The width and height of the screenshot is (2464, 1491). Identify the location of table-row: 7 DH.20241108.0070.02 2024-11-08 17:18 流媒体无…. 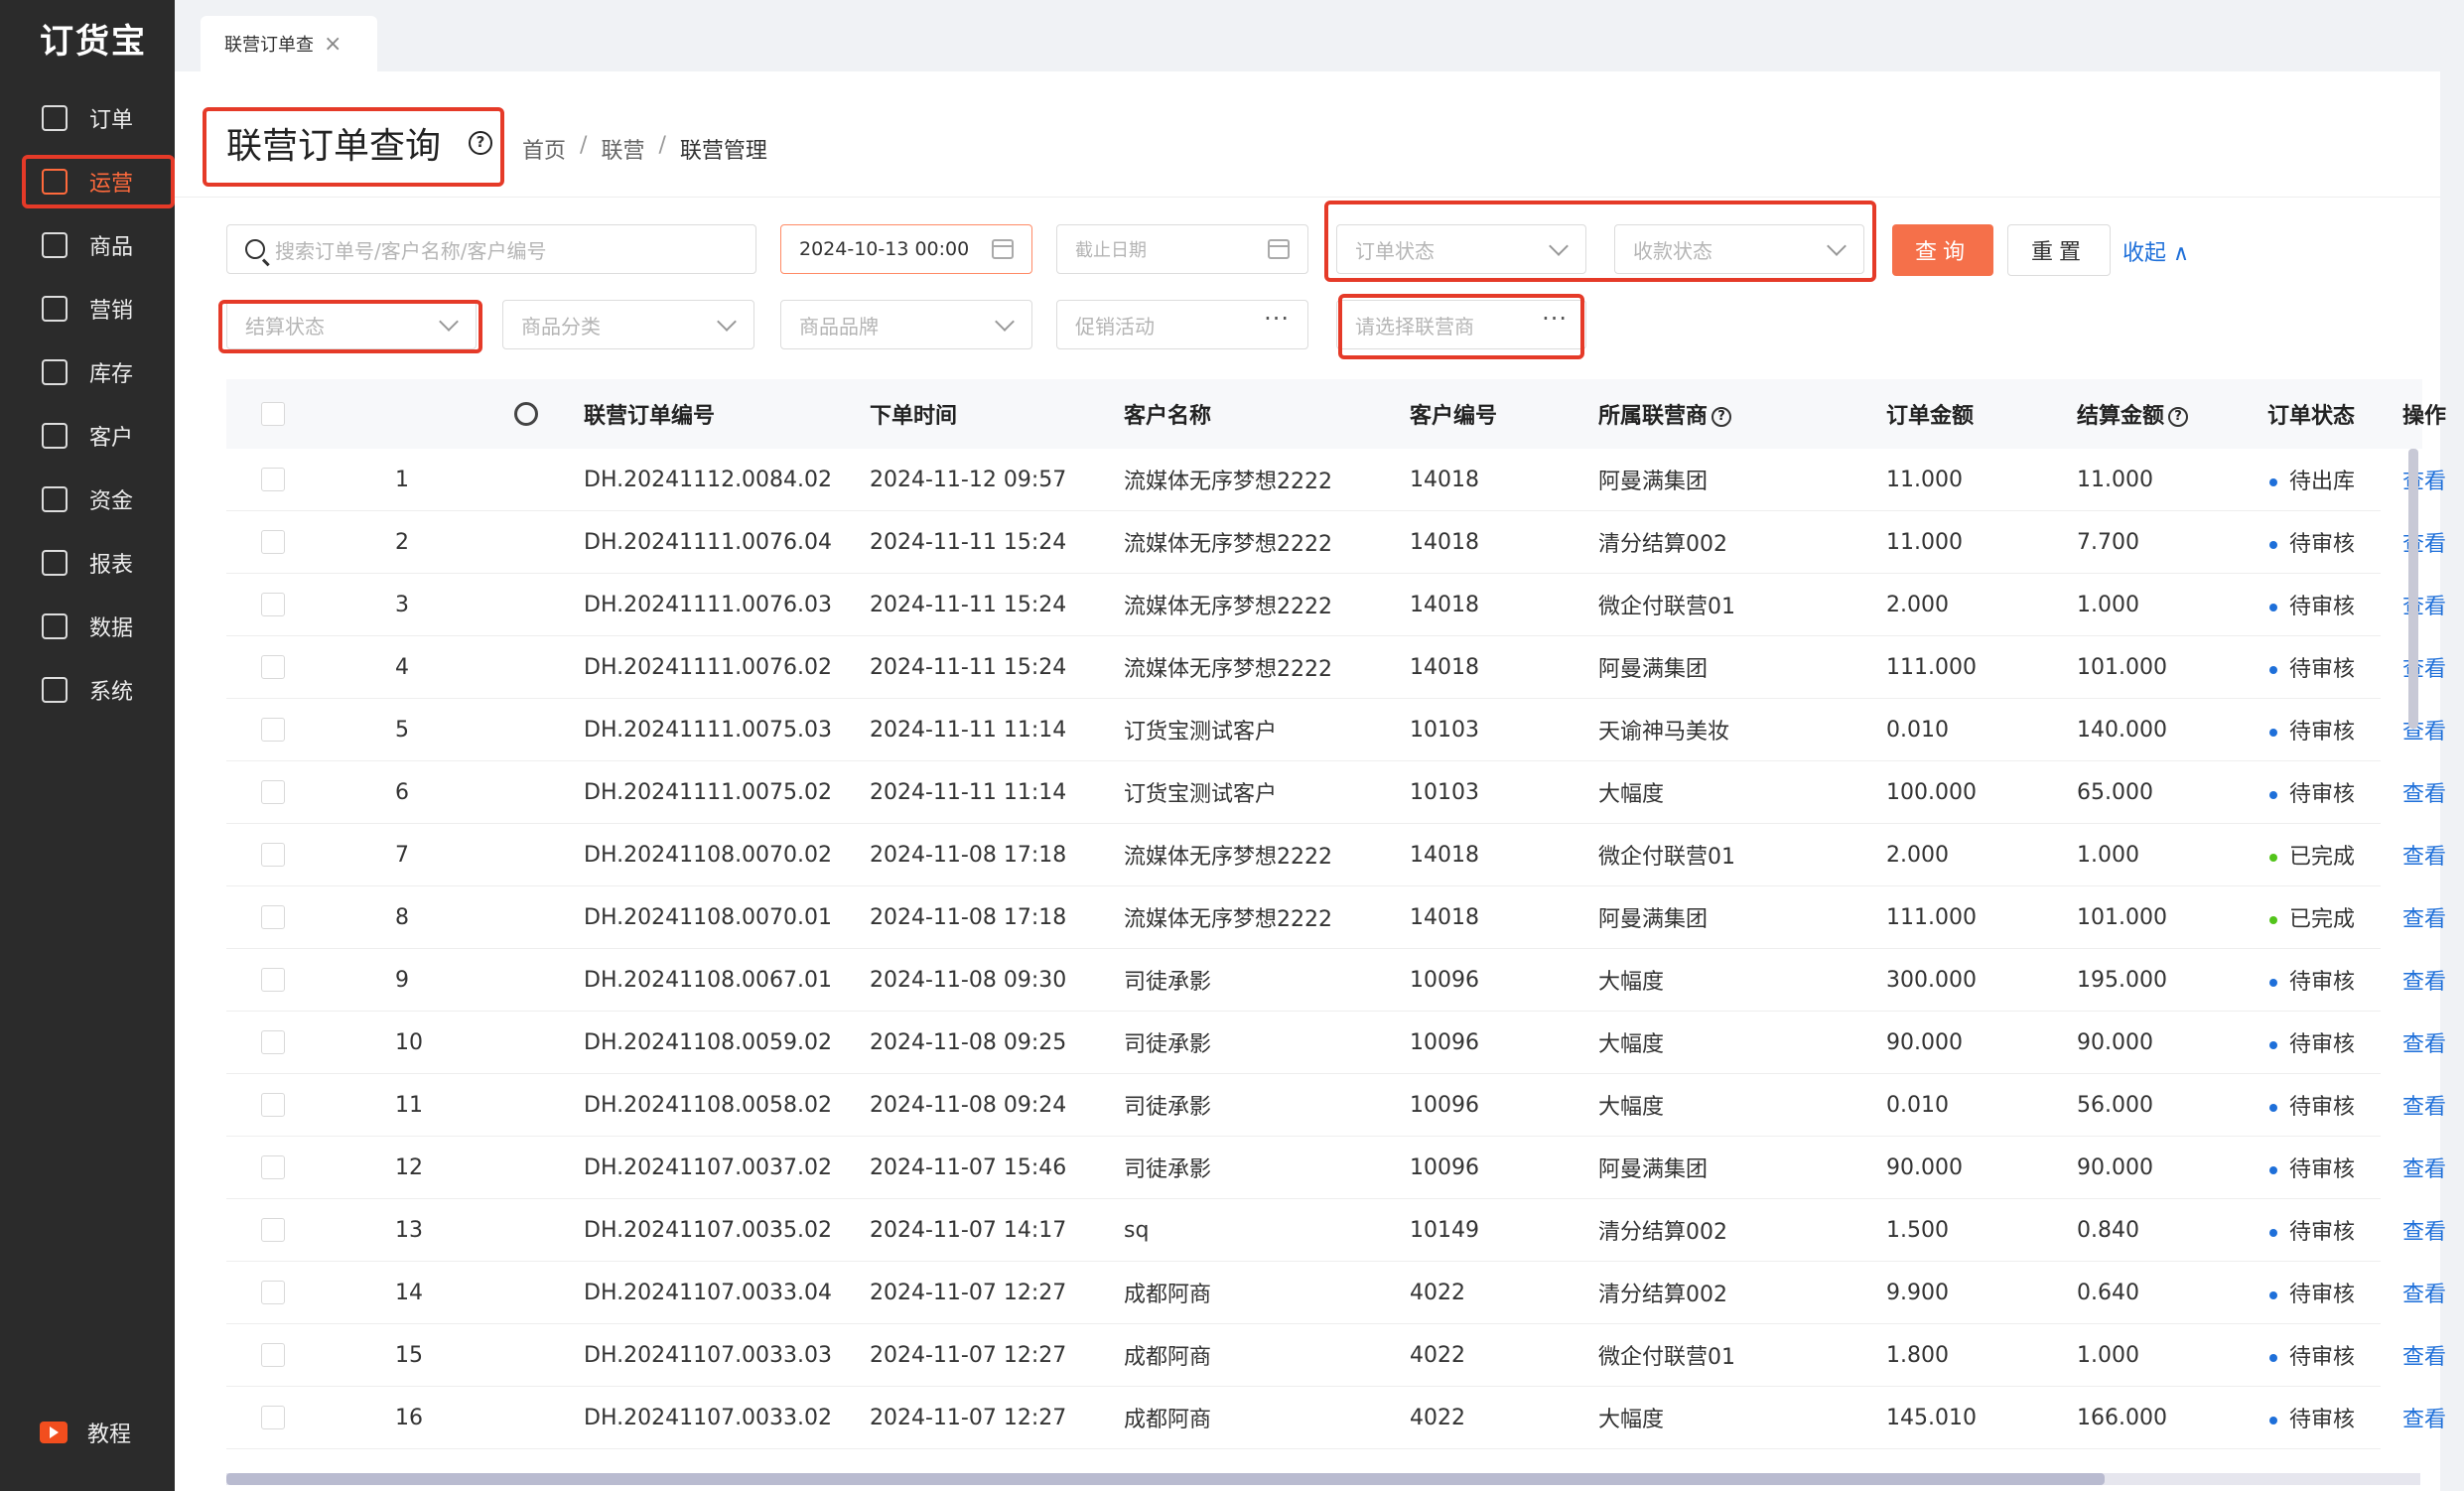
(1336, 855).